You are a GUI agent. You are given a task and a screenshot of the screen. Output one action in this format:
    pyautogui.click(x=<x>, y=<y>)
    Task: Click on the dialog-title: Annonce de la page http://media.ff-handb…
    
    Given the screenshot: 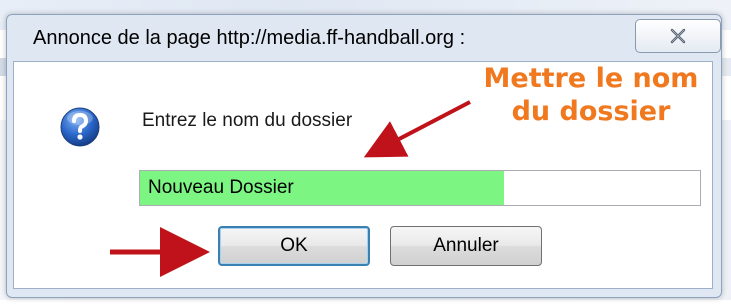 What is the action you would take?
    pyautogui.click(x=249, y=38)
    